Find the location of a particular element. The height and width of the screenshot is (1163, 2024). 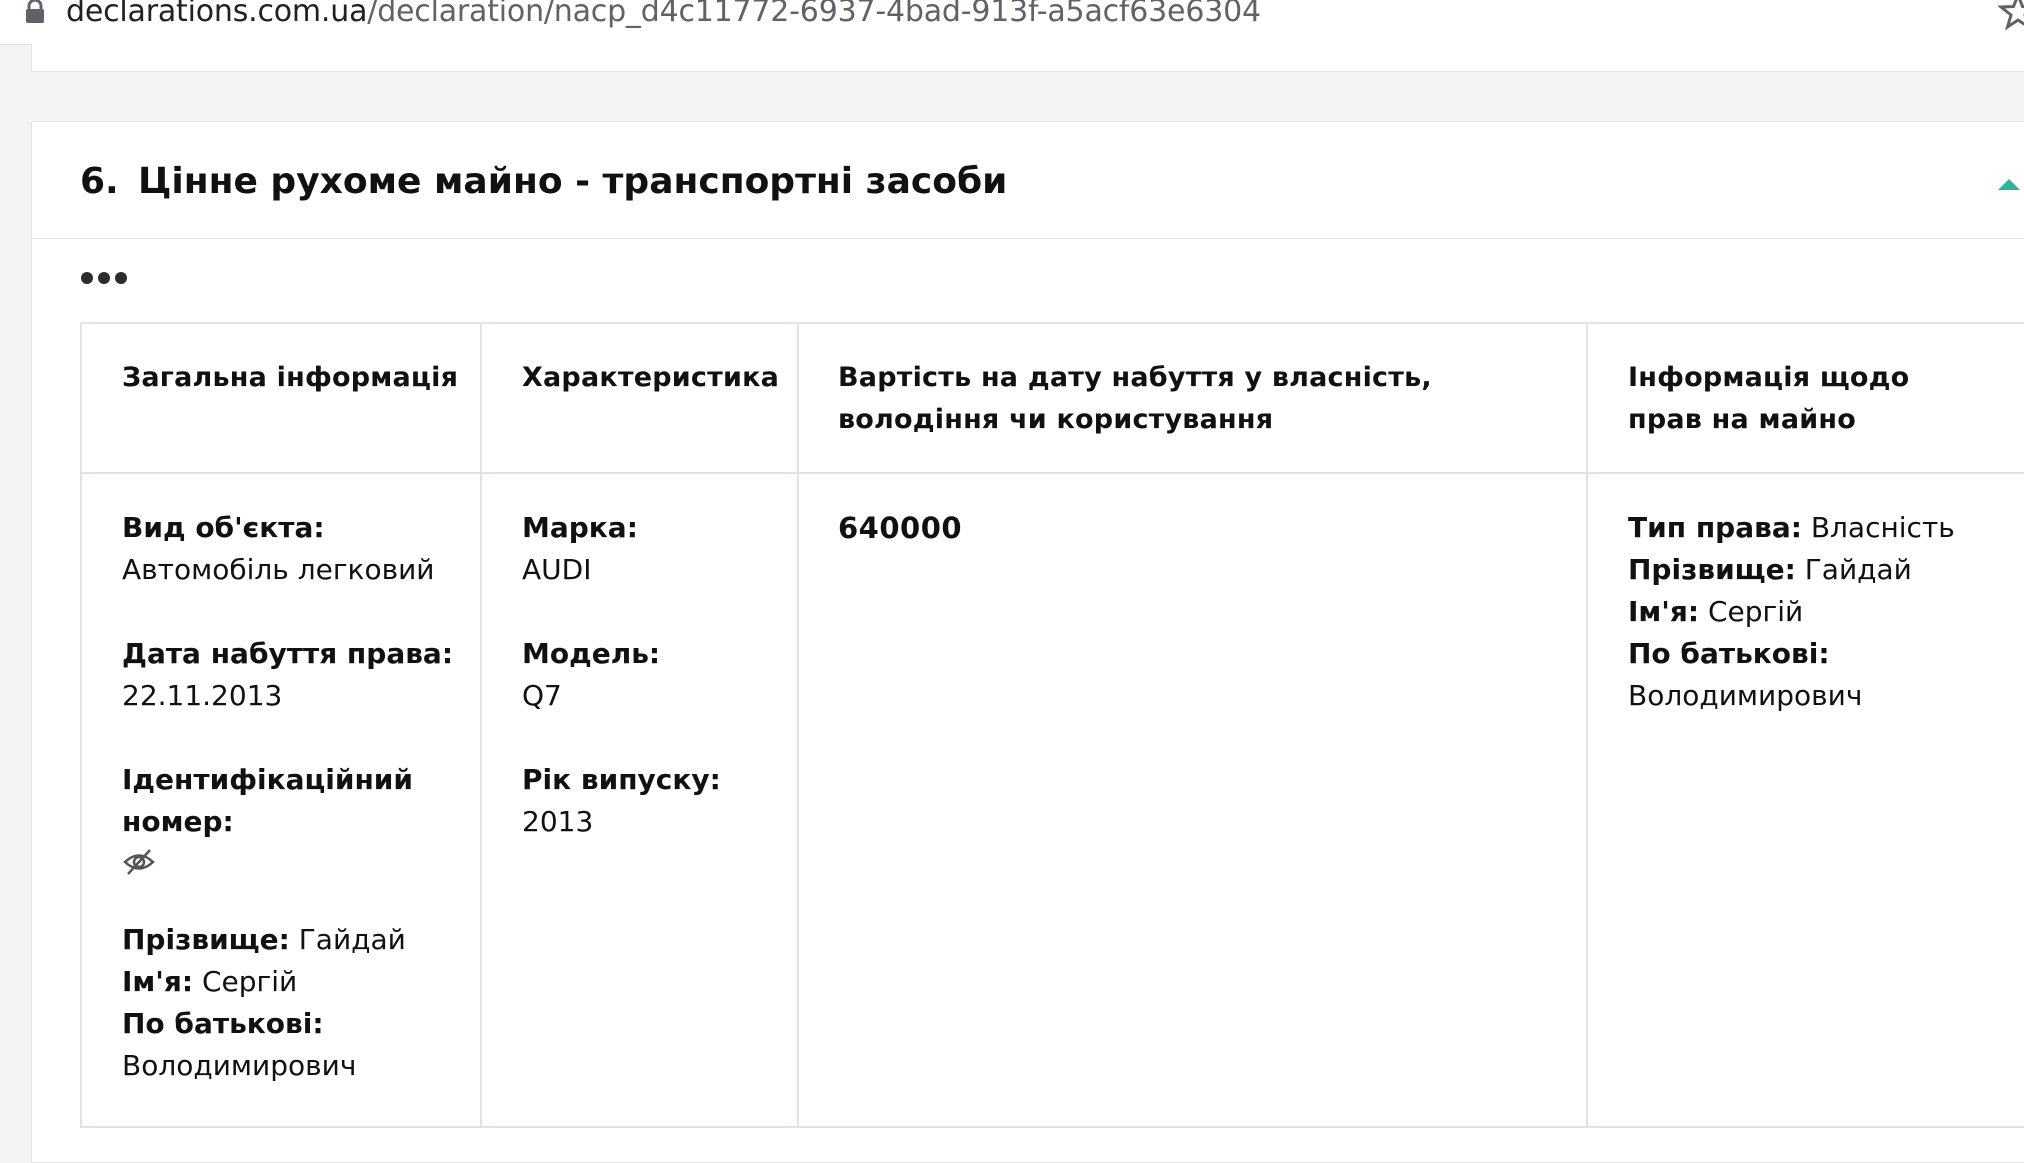

owner-surname-value: Гайдай is located at coordinates (1858, 569).